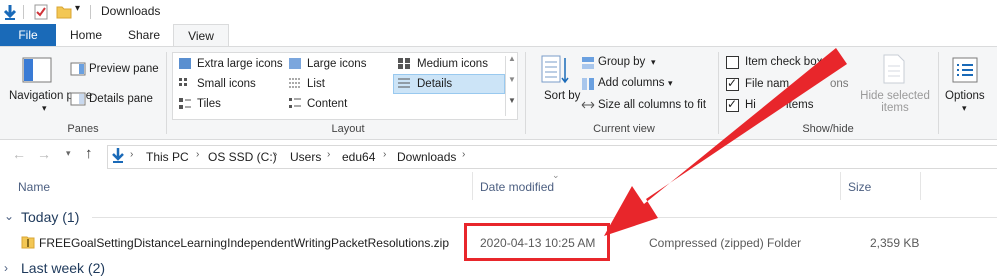  I want to click on forward-arrow-icon: →, so click(44, 154).